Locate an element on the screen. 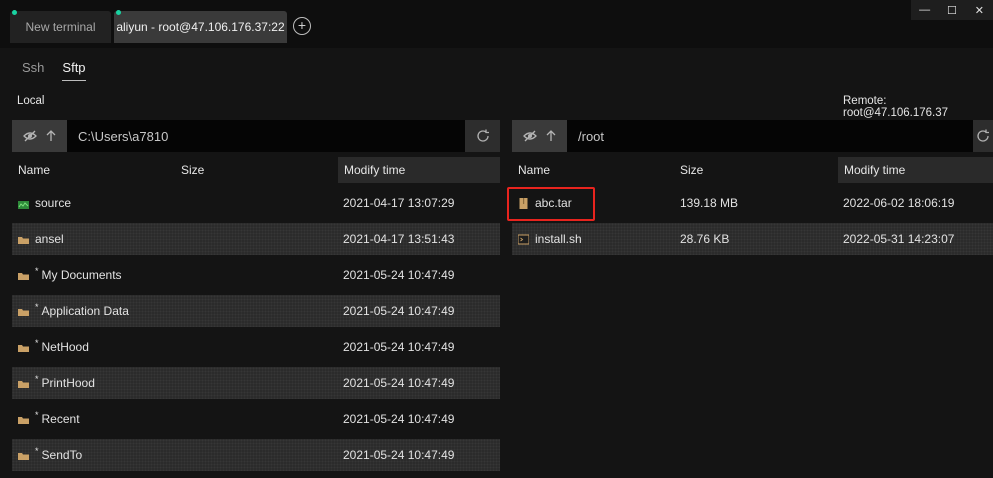  tab-label: New terminal is located at coordinates (60, 27).